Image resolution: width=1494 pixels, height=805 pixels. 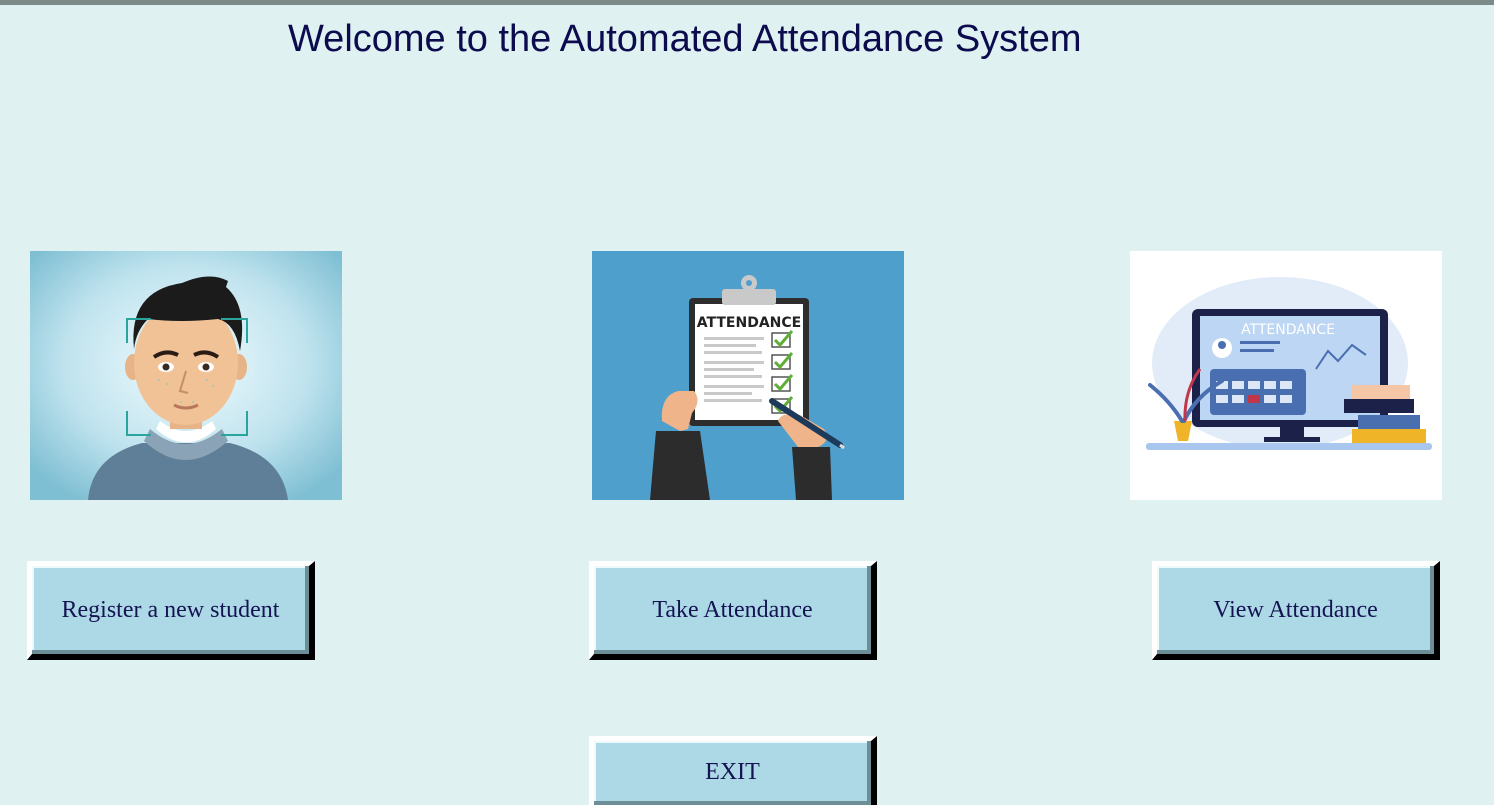 What do you see at coordinates (733, 610) in the screenshot?
I see `take-attendance-button: Take Attendance` at bounding box center [733, 610].